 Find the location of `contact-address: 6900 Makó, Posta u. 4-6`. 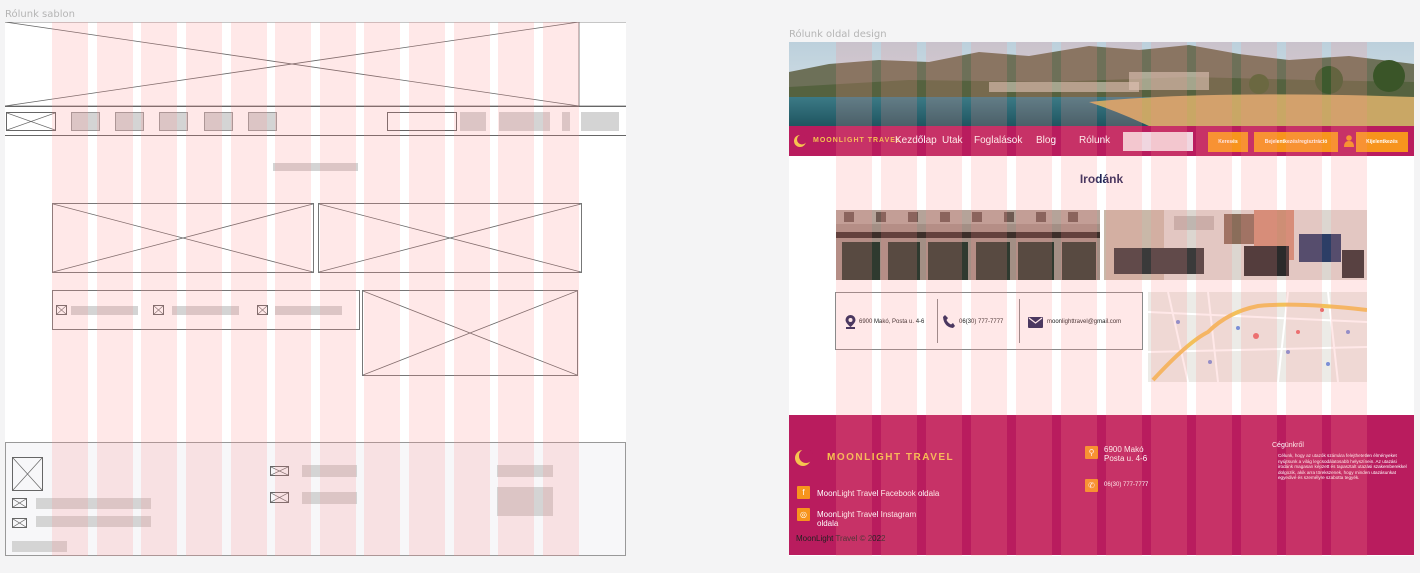

contact-address: 6900 Makó, Posta u. 4-6 is located at coordinates (892, 322).